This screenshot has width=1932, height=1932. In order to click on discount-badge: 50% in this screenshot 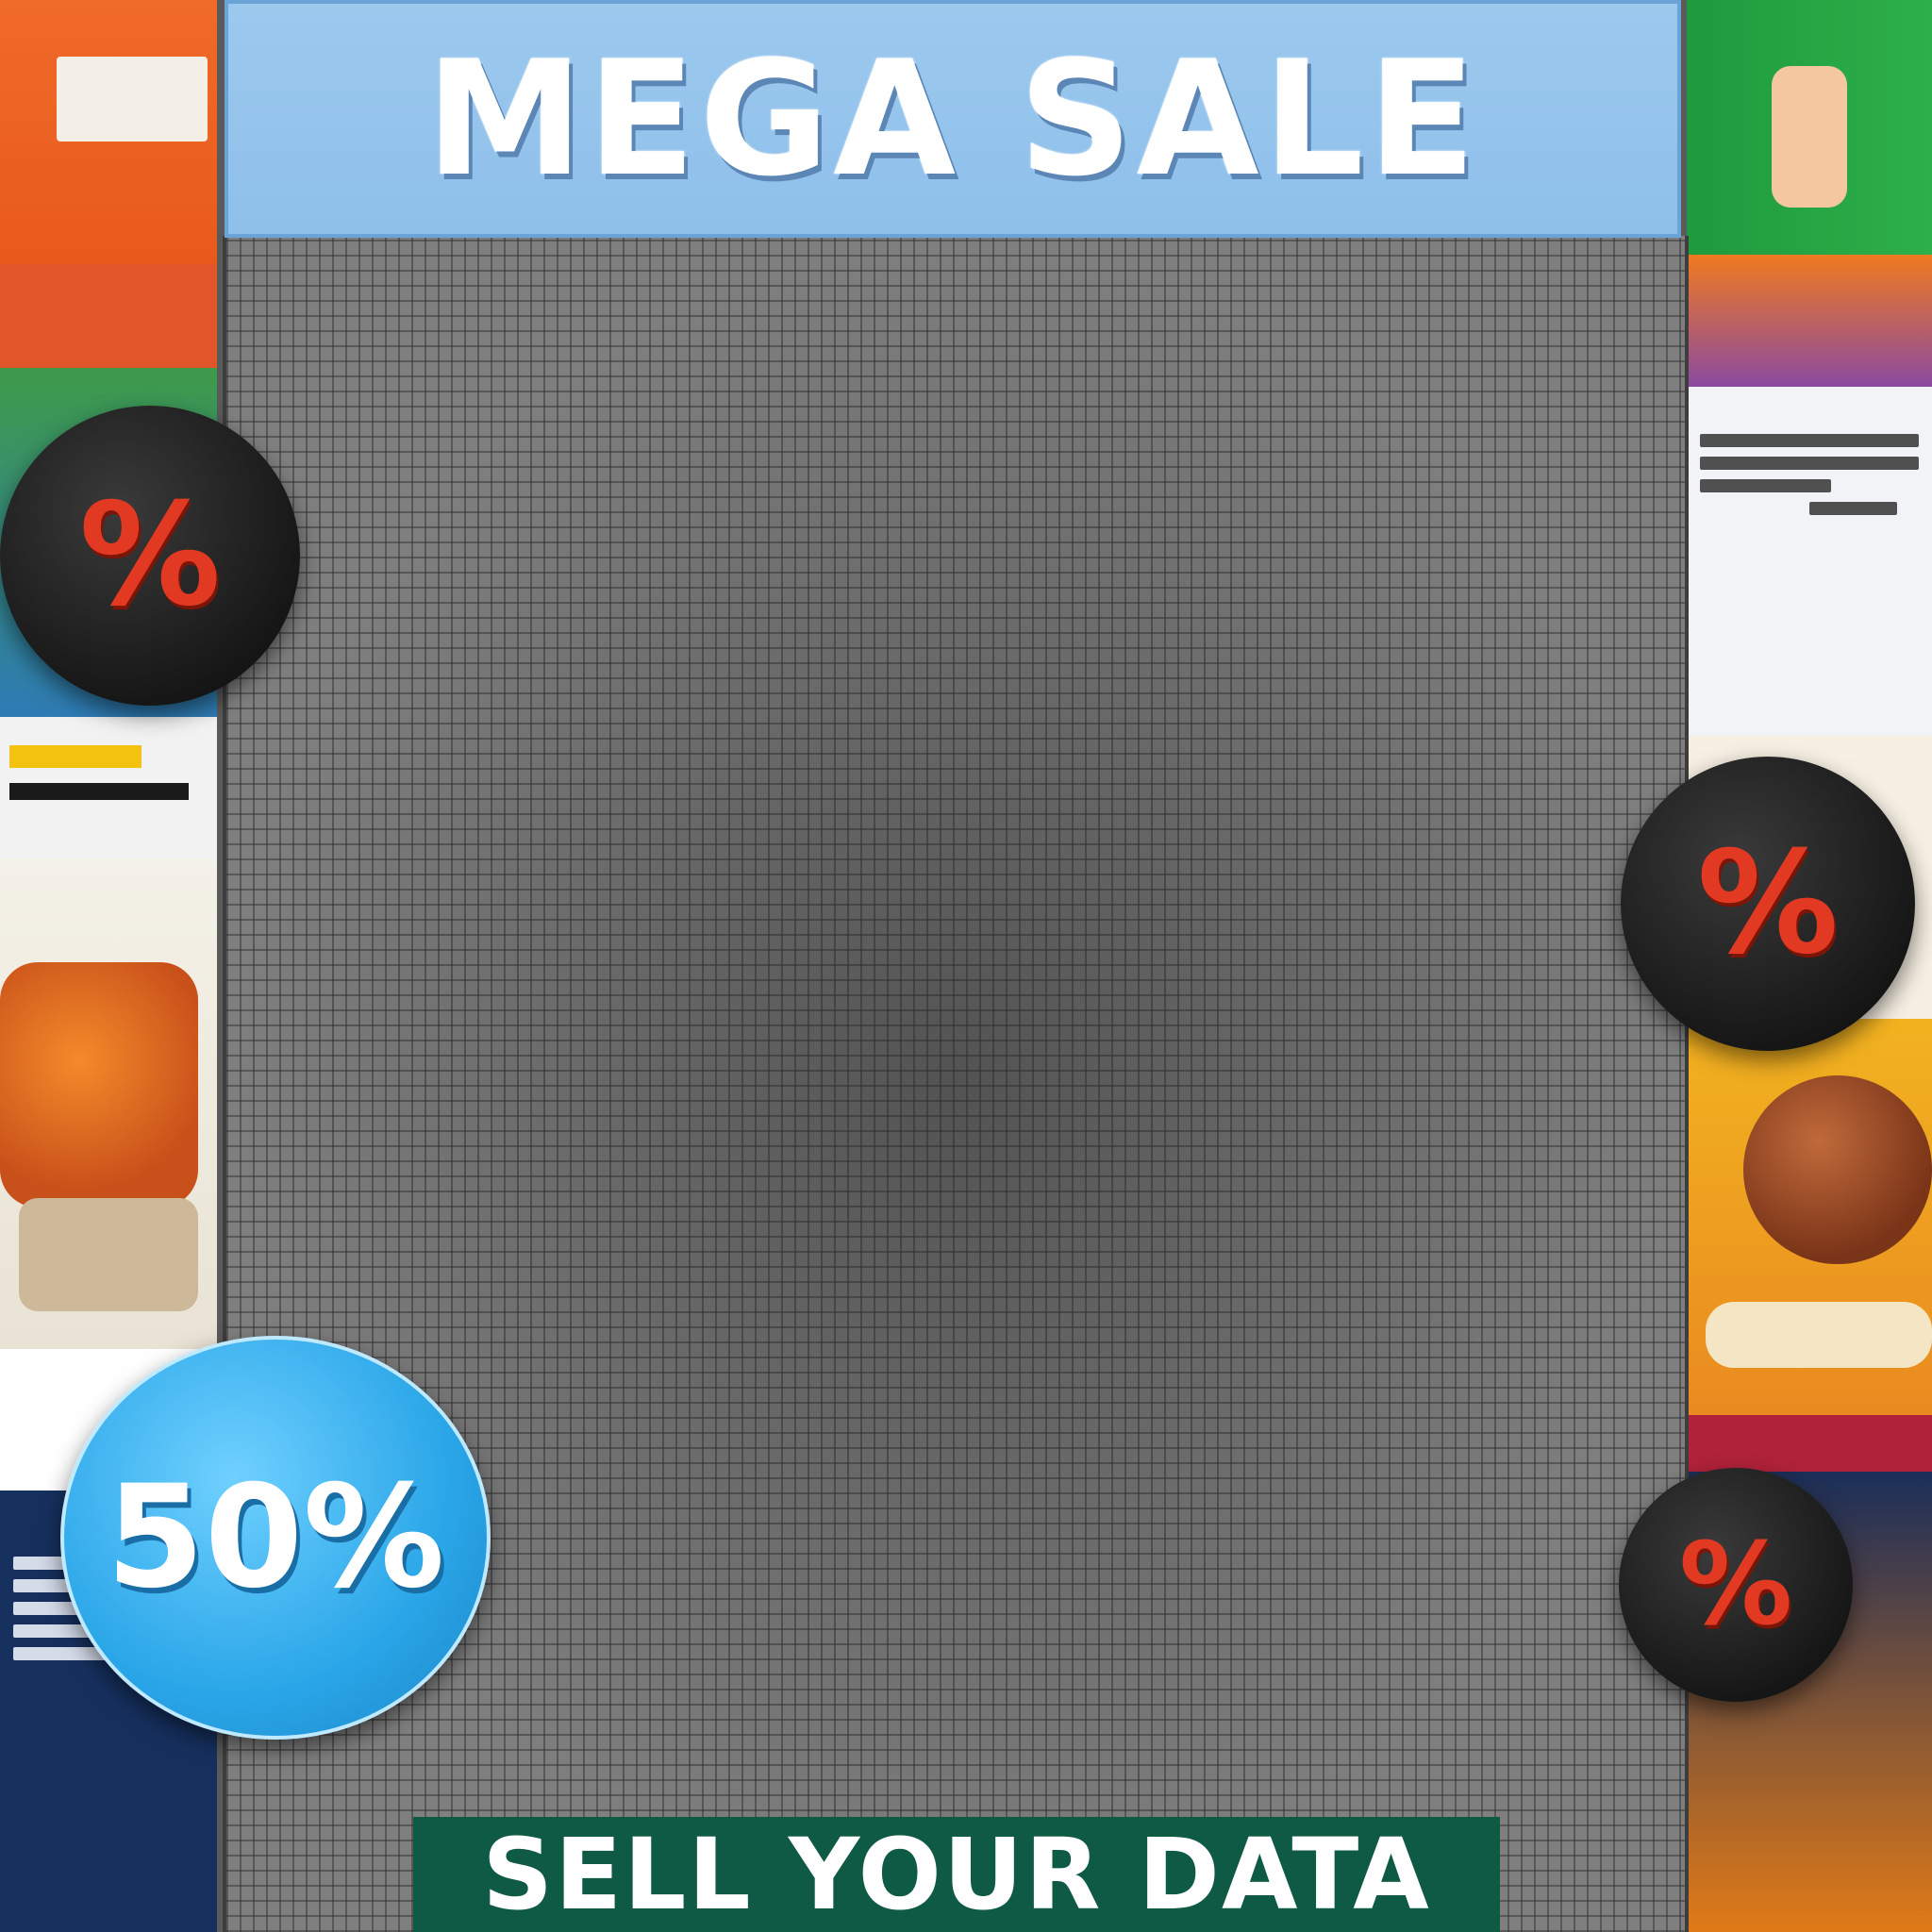, I will do `click(275, 1538)`.